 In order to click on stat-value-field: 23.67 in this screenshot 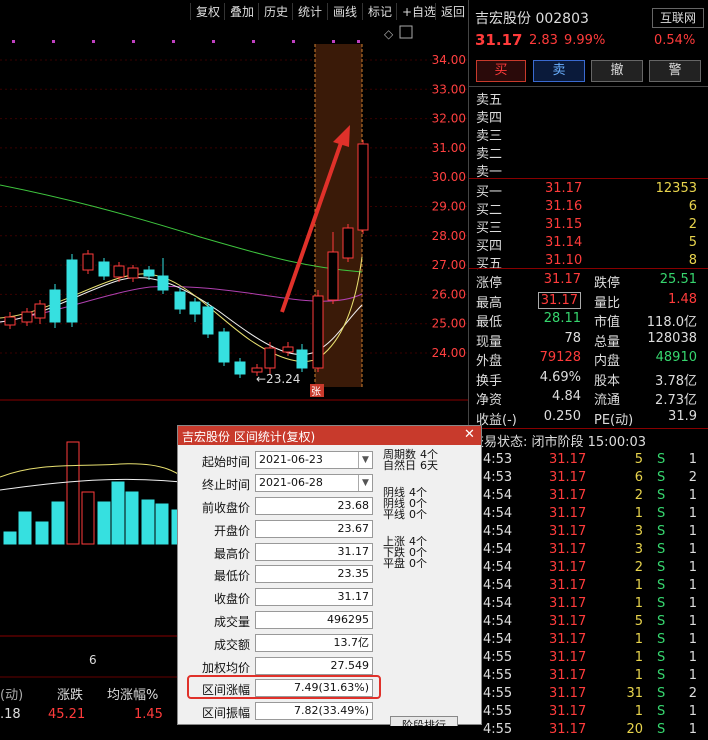, I will do `click(314, 528)`.